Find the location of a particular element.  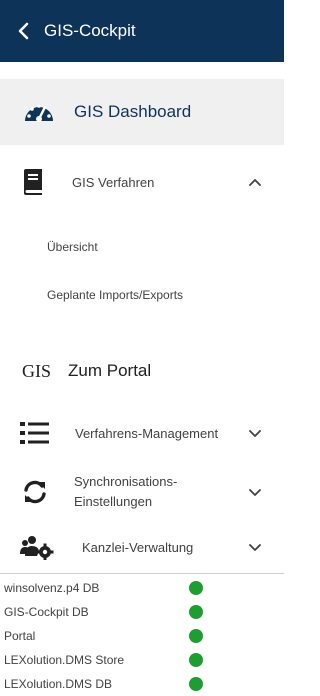

status-divider is located at coordinates (142, 573).